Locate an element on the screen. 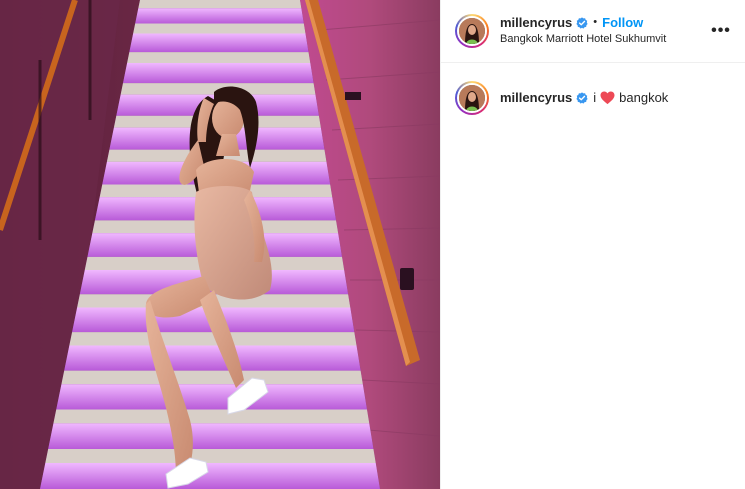  caption-text-prefix: i is located at coordinates (595, 97).